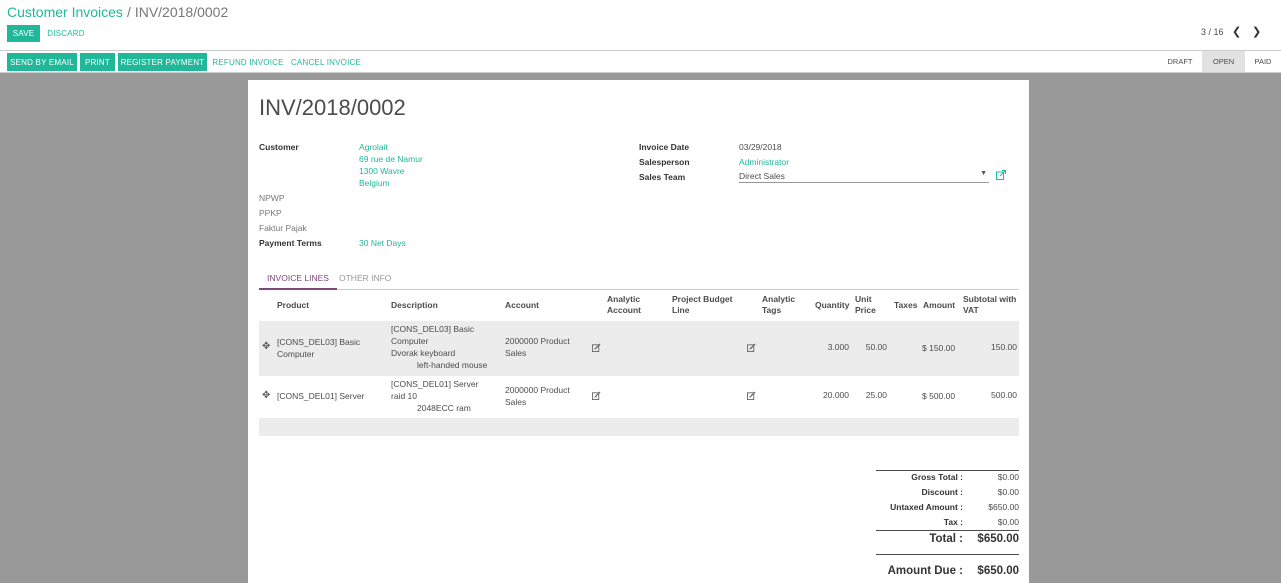 This screenshot has width=1281, height=583. What do you see at coordinates (270, 213) in the screenshot?
I see `ppkp-label: PPKP` at bounding box center [270, 213].